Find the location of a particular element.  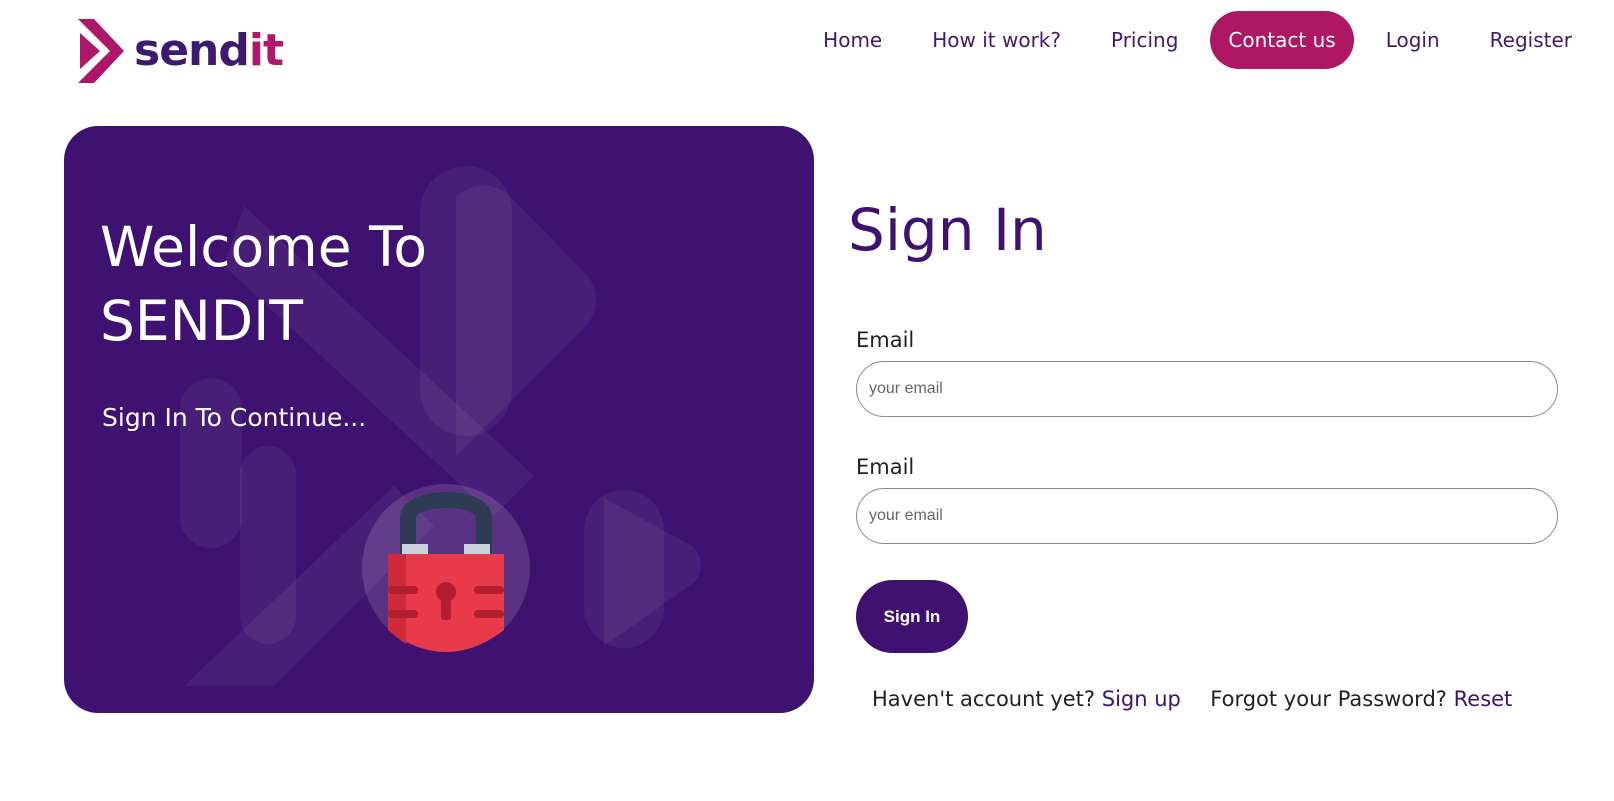

padlock-icon is located at coordinates (446, 568).